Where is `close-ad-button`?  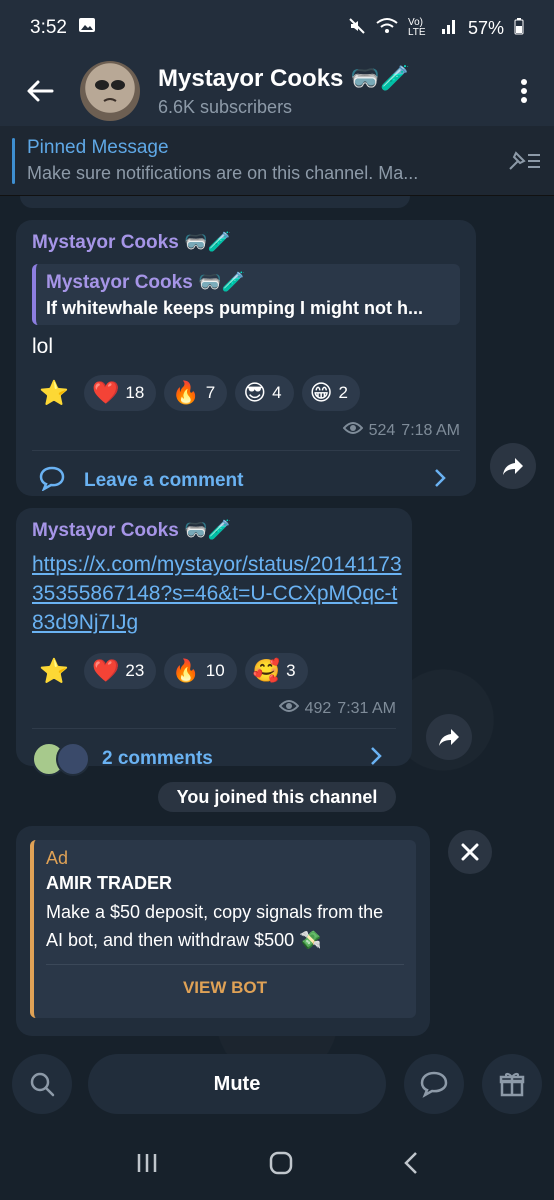
close-ad-button is located at coordinates (470, 852).